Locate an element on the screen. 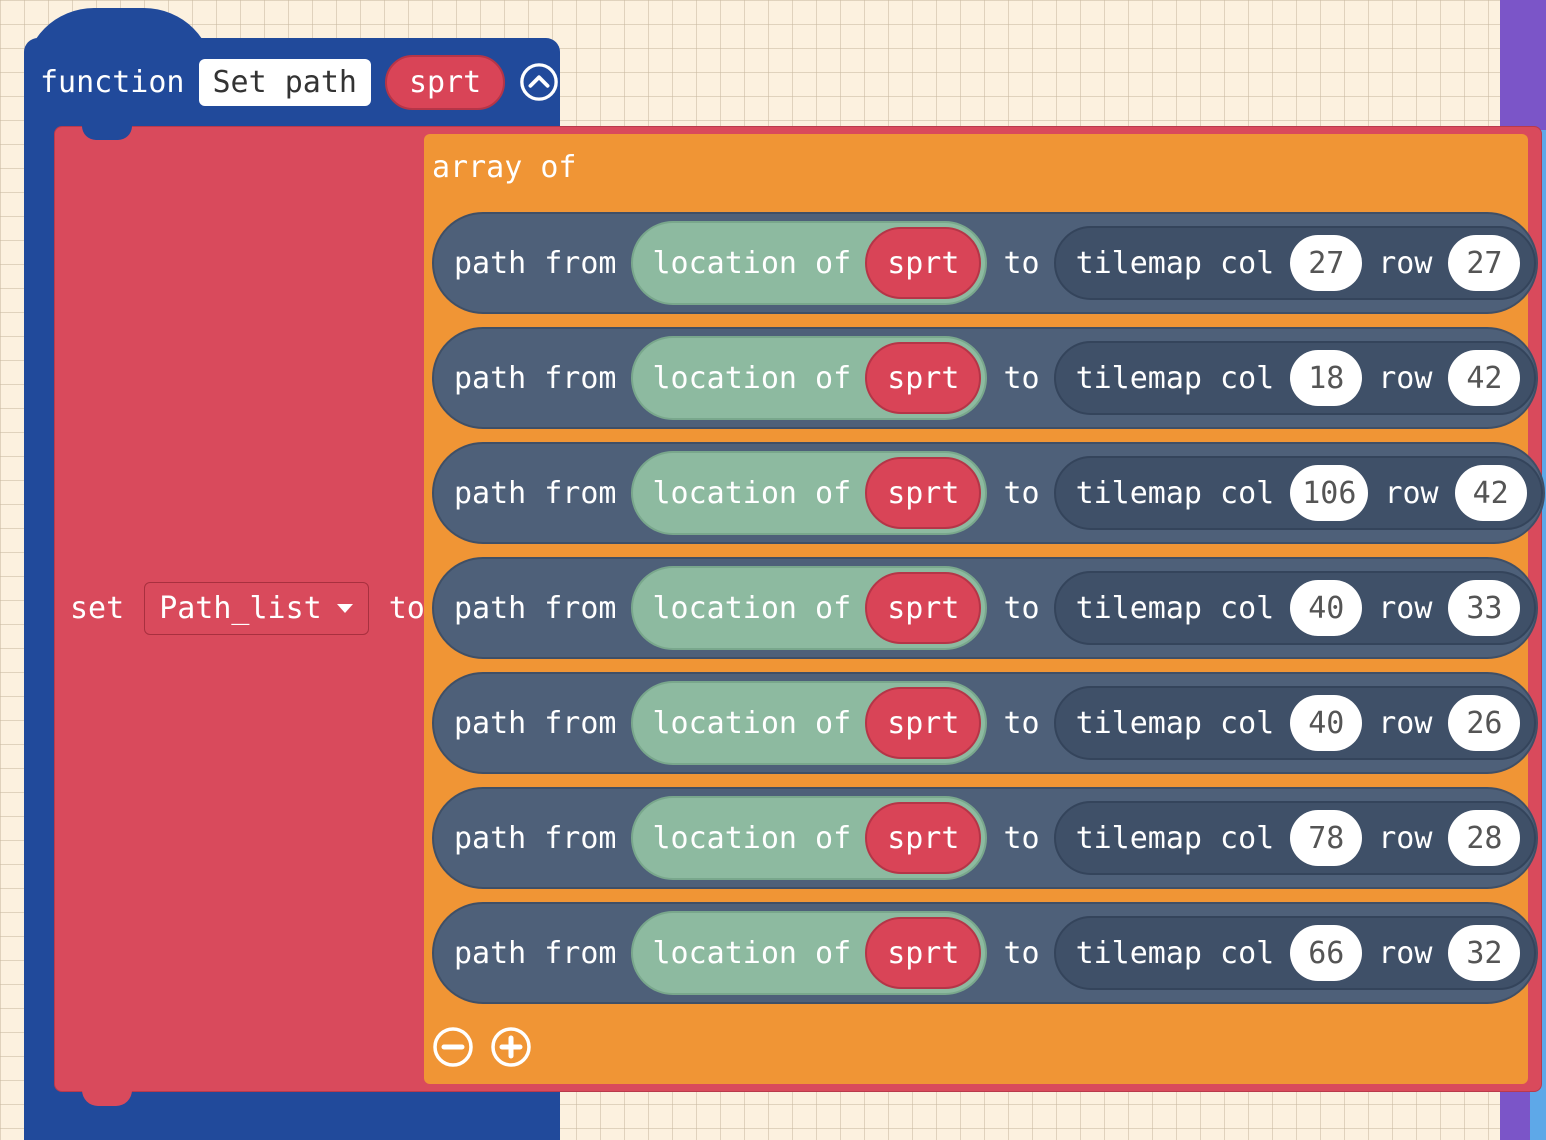  tilemap-location-block: tilemap col 106 row 42 is located at coordinates (1298, 493).